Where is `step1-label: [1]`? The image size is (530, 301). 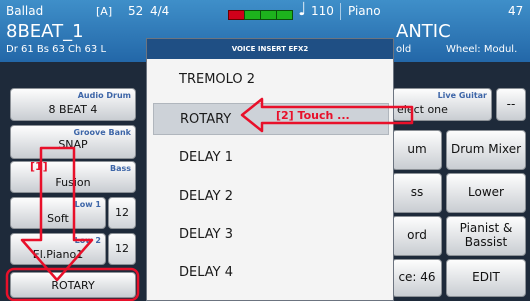 step1-label: [1] is located at coordinates (39, 166).